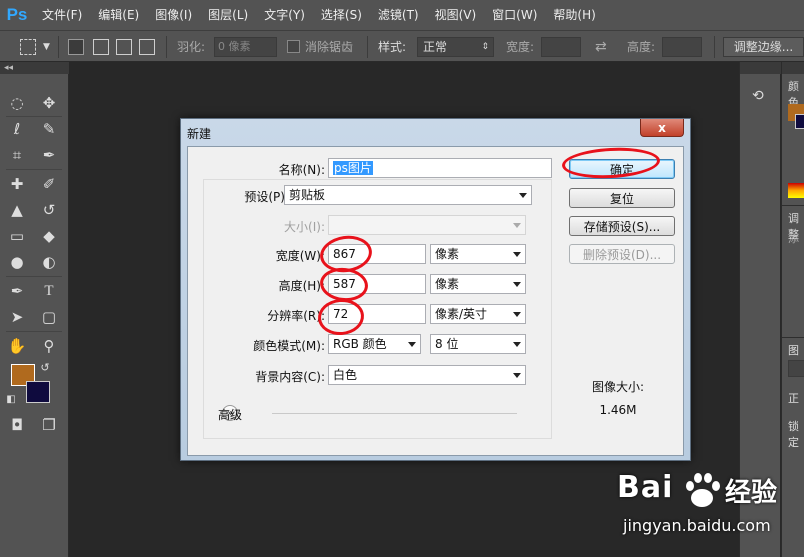  I want to click on bit-depth-select: 8 位, so click(478, 344).